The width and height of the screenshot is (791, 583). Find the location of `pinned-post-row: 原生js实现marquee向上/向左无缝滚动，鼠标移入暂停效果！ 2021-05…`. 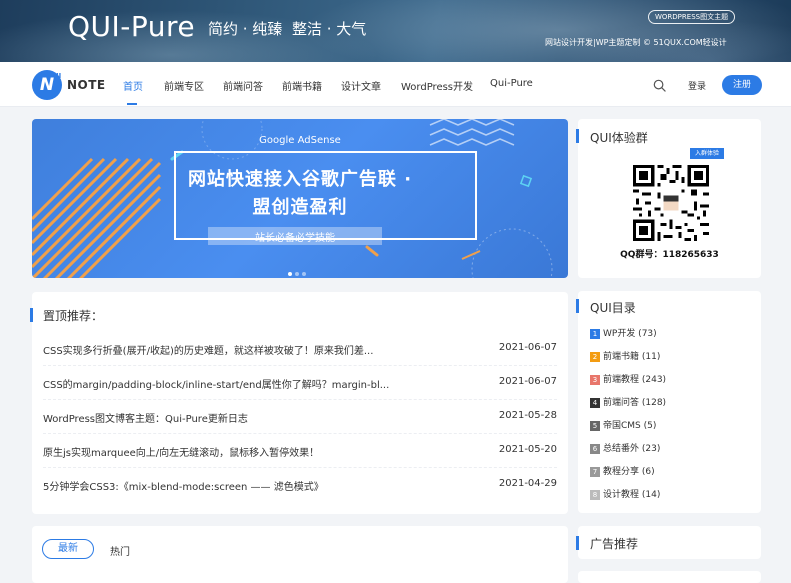

pinned-post-row: 原生js实现marquee向上/向左无缝滚动，鼠标移入暂停效果！ 2021-05… is located at coordinates (300, 451).